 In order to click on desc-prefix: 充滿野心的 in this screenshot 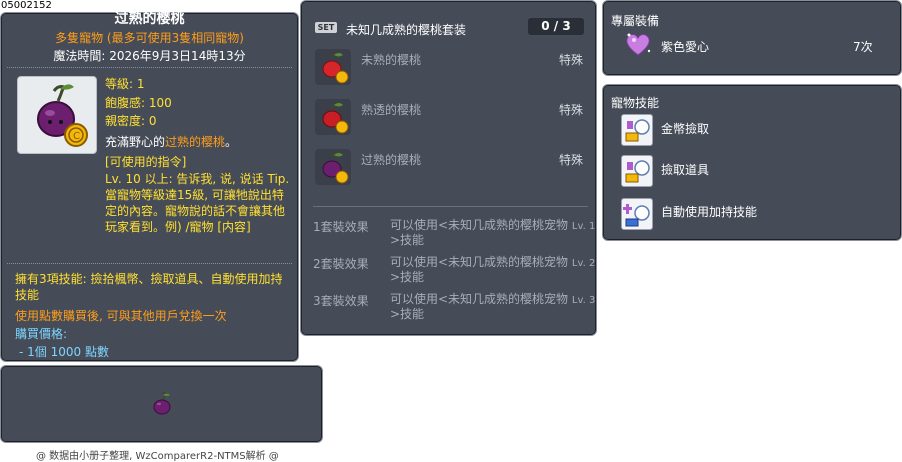, I will do `click(135, 142)`.